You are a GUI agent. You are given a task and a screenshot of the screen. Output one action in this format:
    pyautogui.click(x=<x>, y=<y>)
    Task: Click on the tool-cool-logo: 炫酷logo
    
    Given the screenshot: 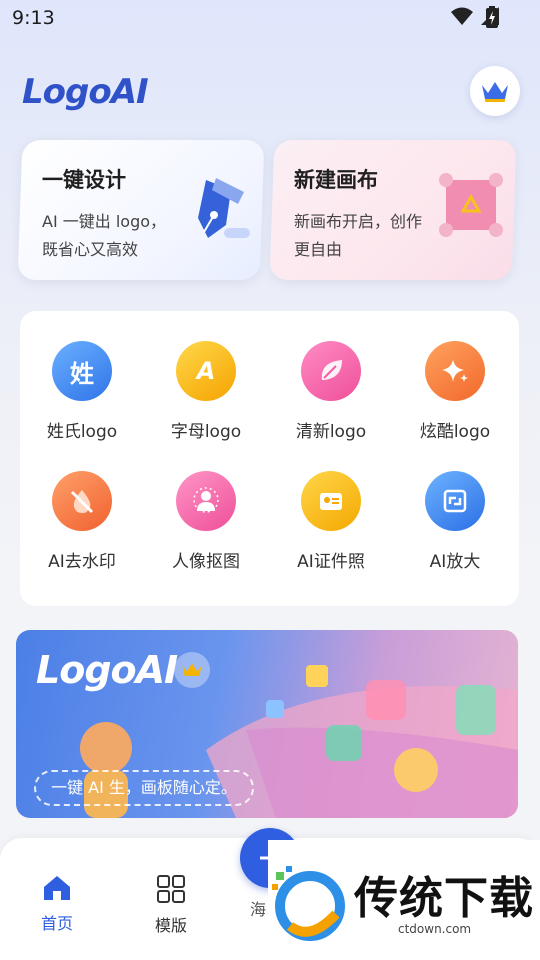 What is the action you would take?
    pyautogui.click(x=455, y=391)
    